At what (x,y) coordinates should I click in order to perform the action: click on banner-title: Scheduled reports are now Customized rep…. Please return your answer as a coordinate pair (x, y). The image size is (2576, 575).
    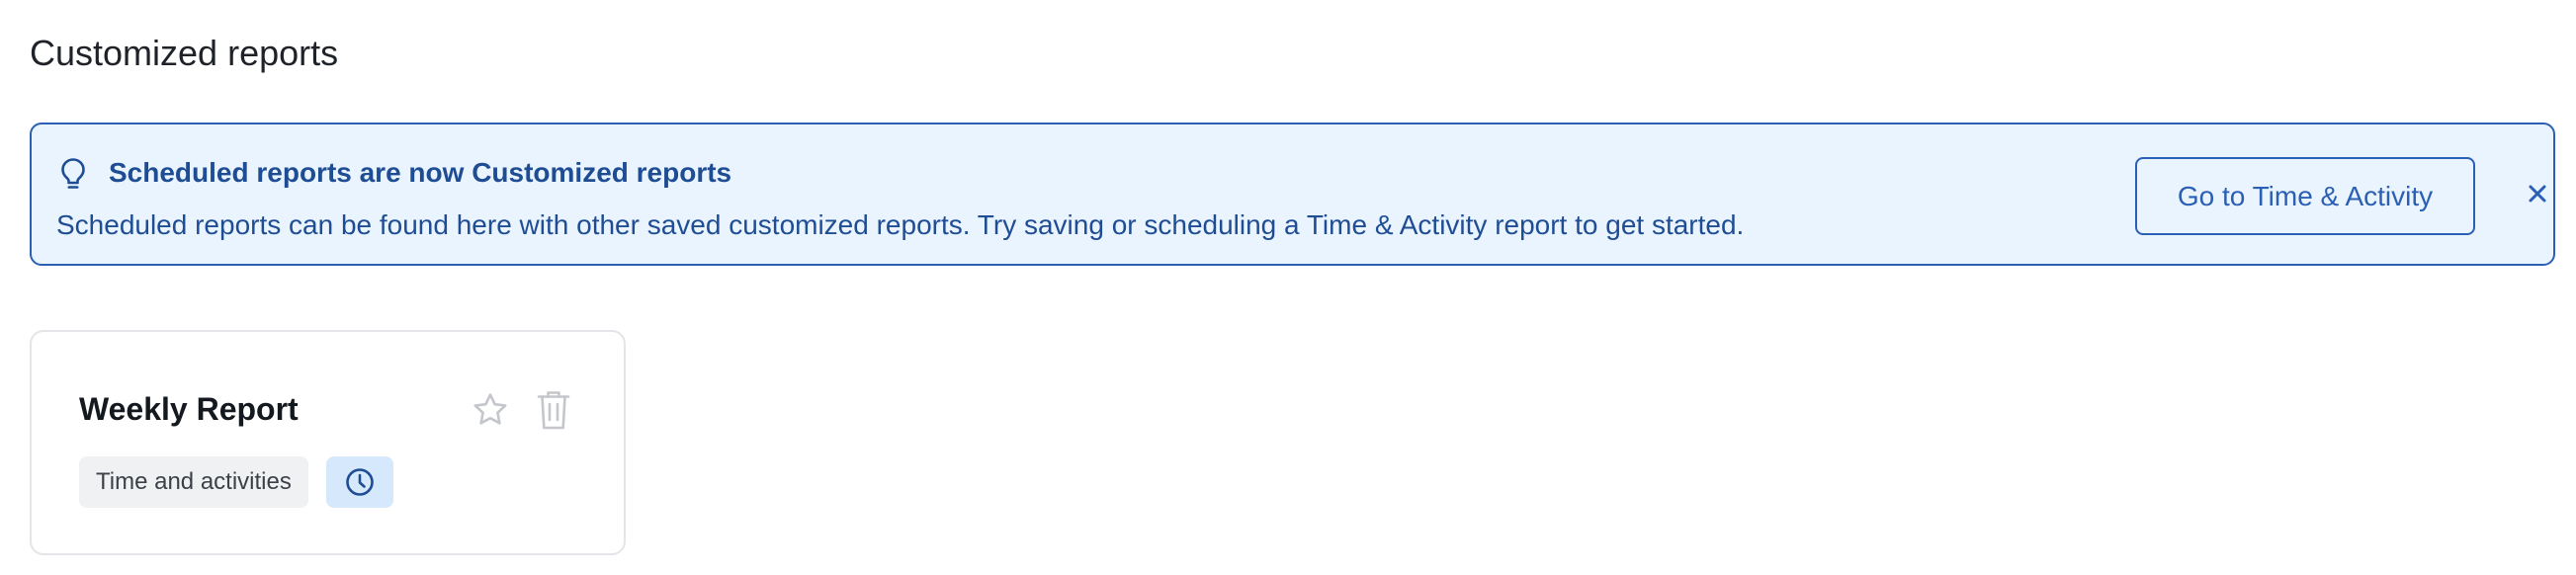
    Looking at the image, I should click on (420, 173).